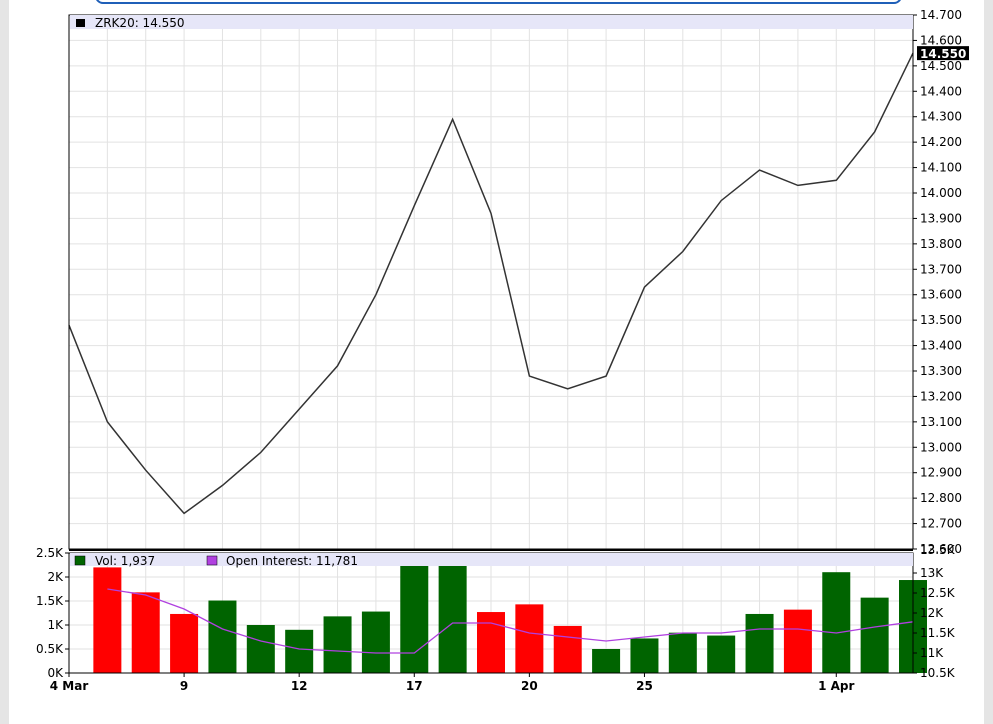 The image size is (993, 724). I want to click on price-tick-label: 13.200, so click(941, 396).